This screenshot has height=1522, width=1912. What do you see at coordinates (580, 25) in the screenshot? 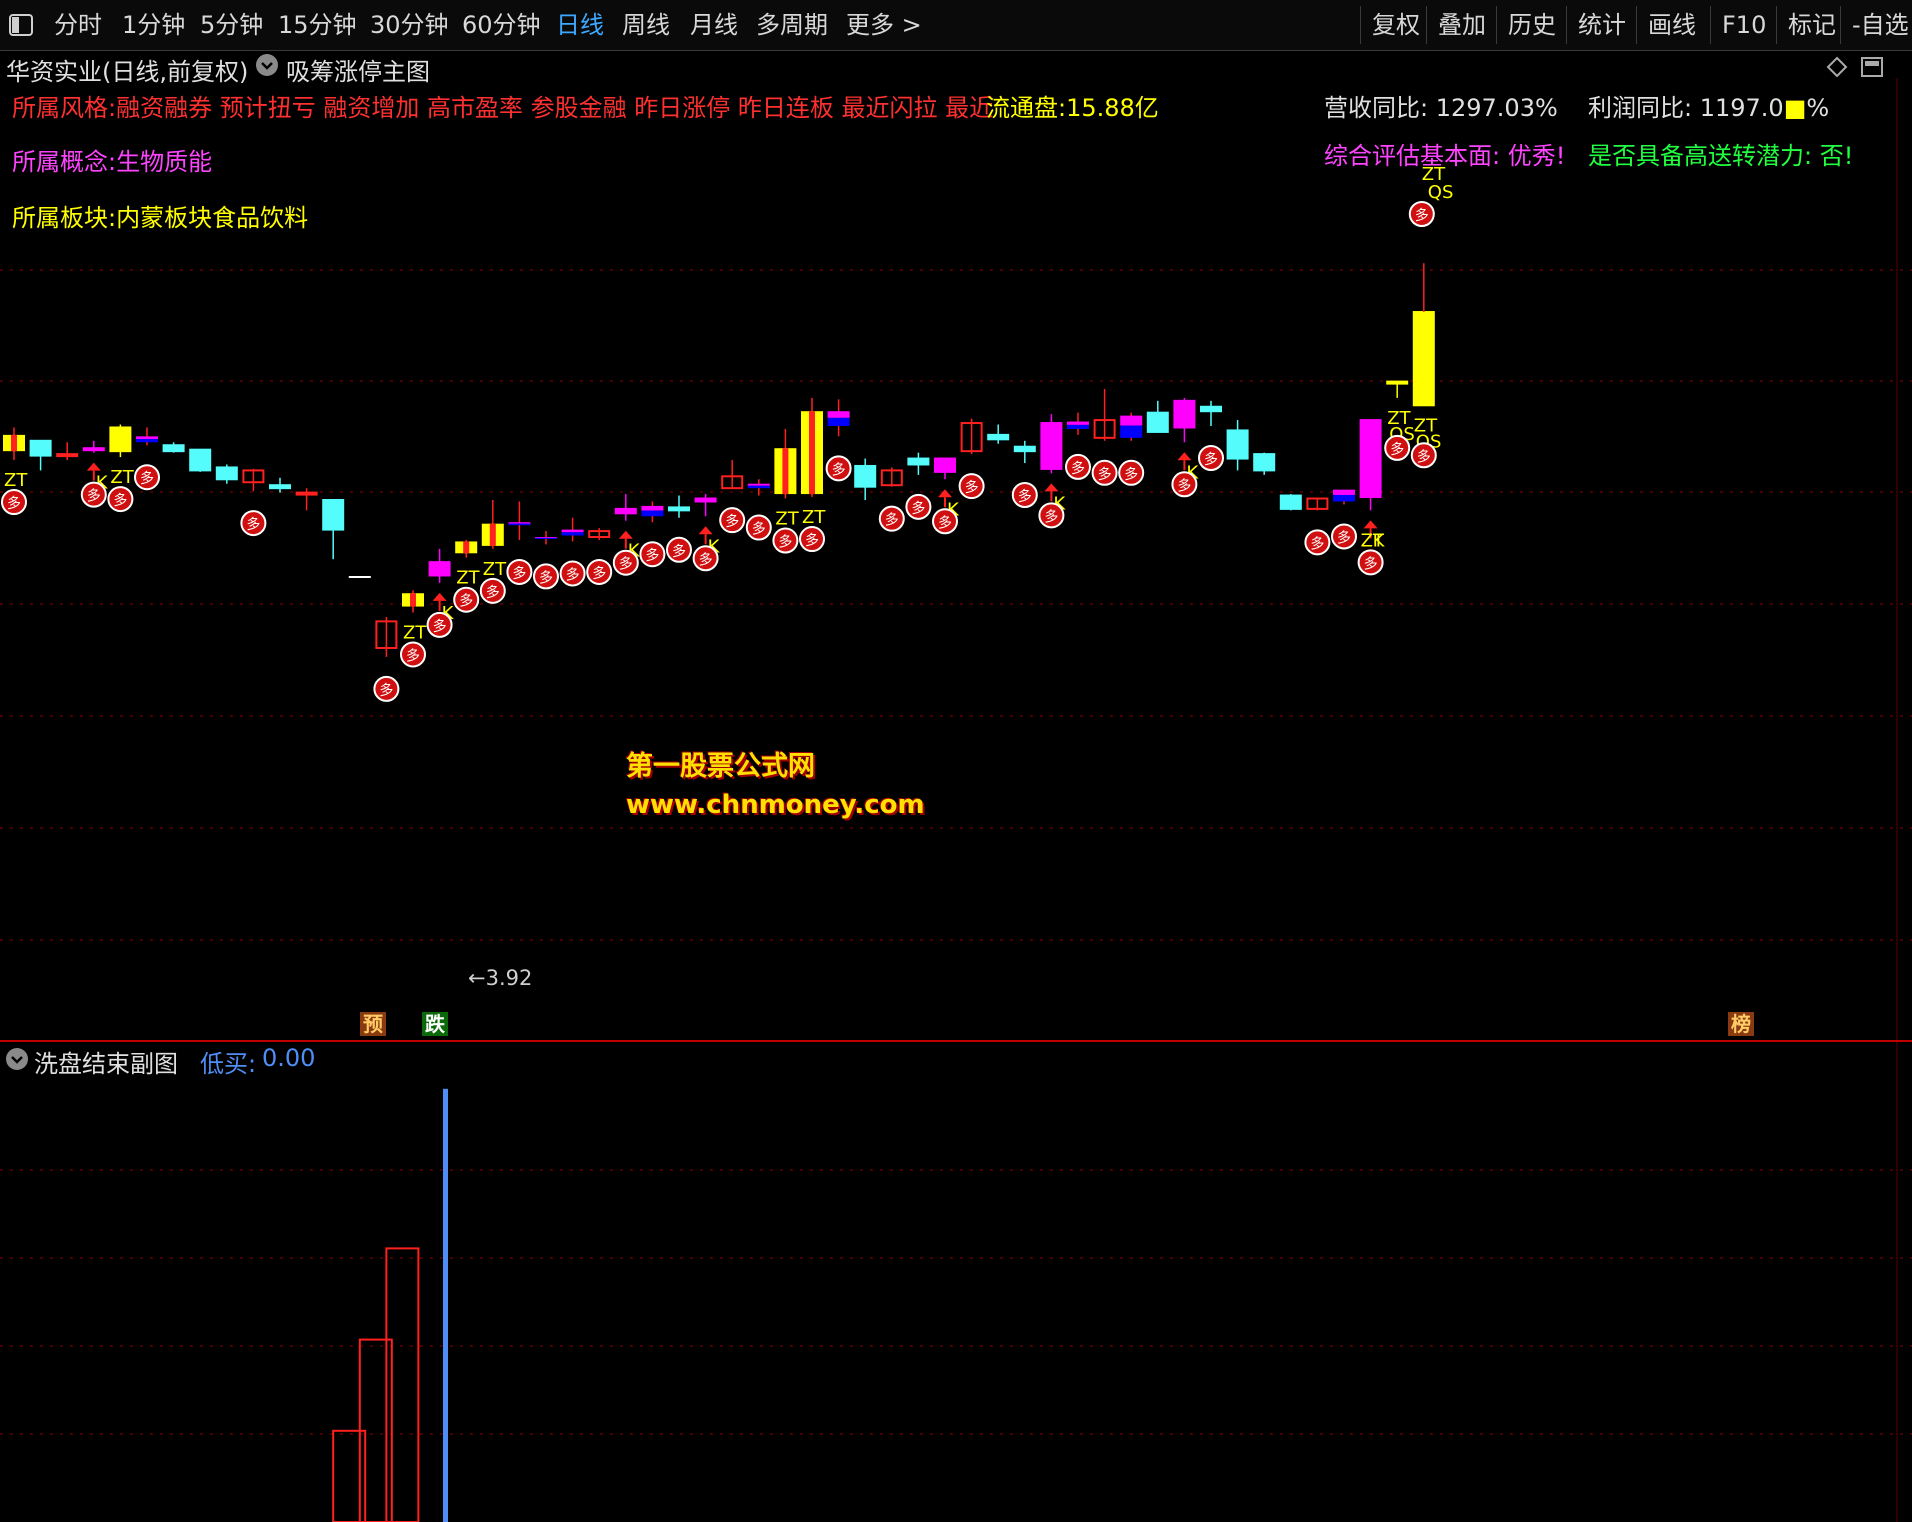
I see `period-tab-6: 日线` at bounding box center [580, 25].